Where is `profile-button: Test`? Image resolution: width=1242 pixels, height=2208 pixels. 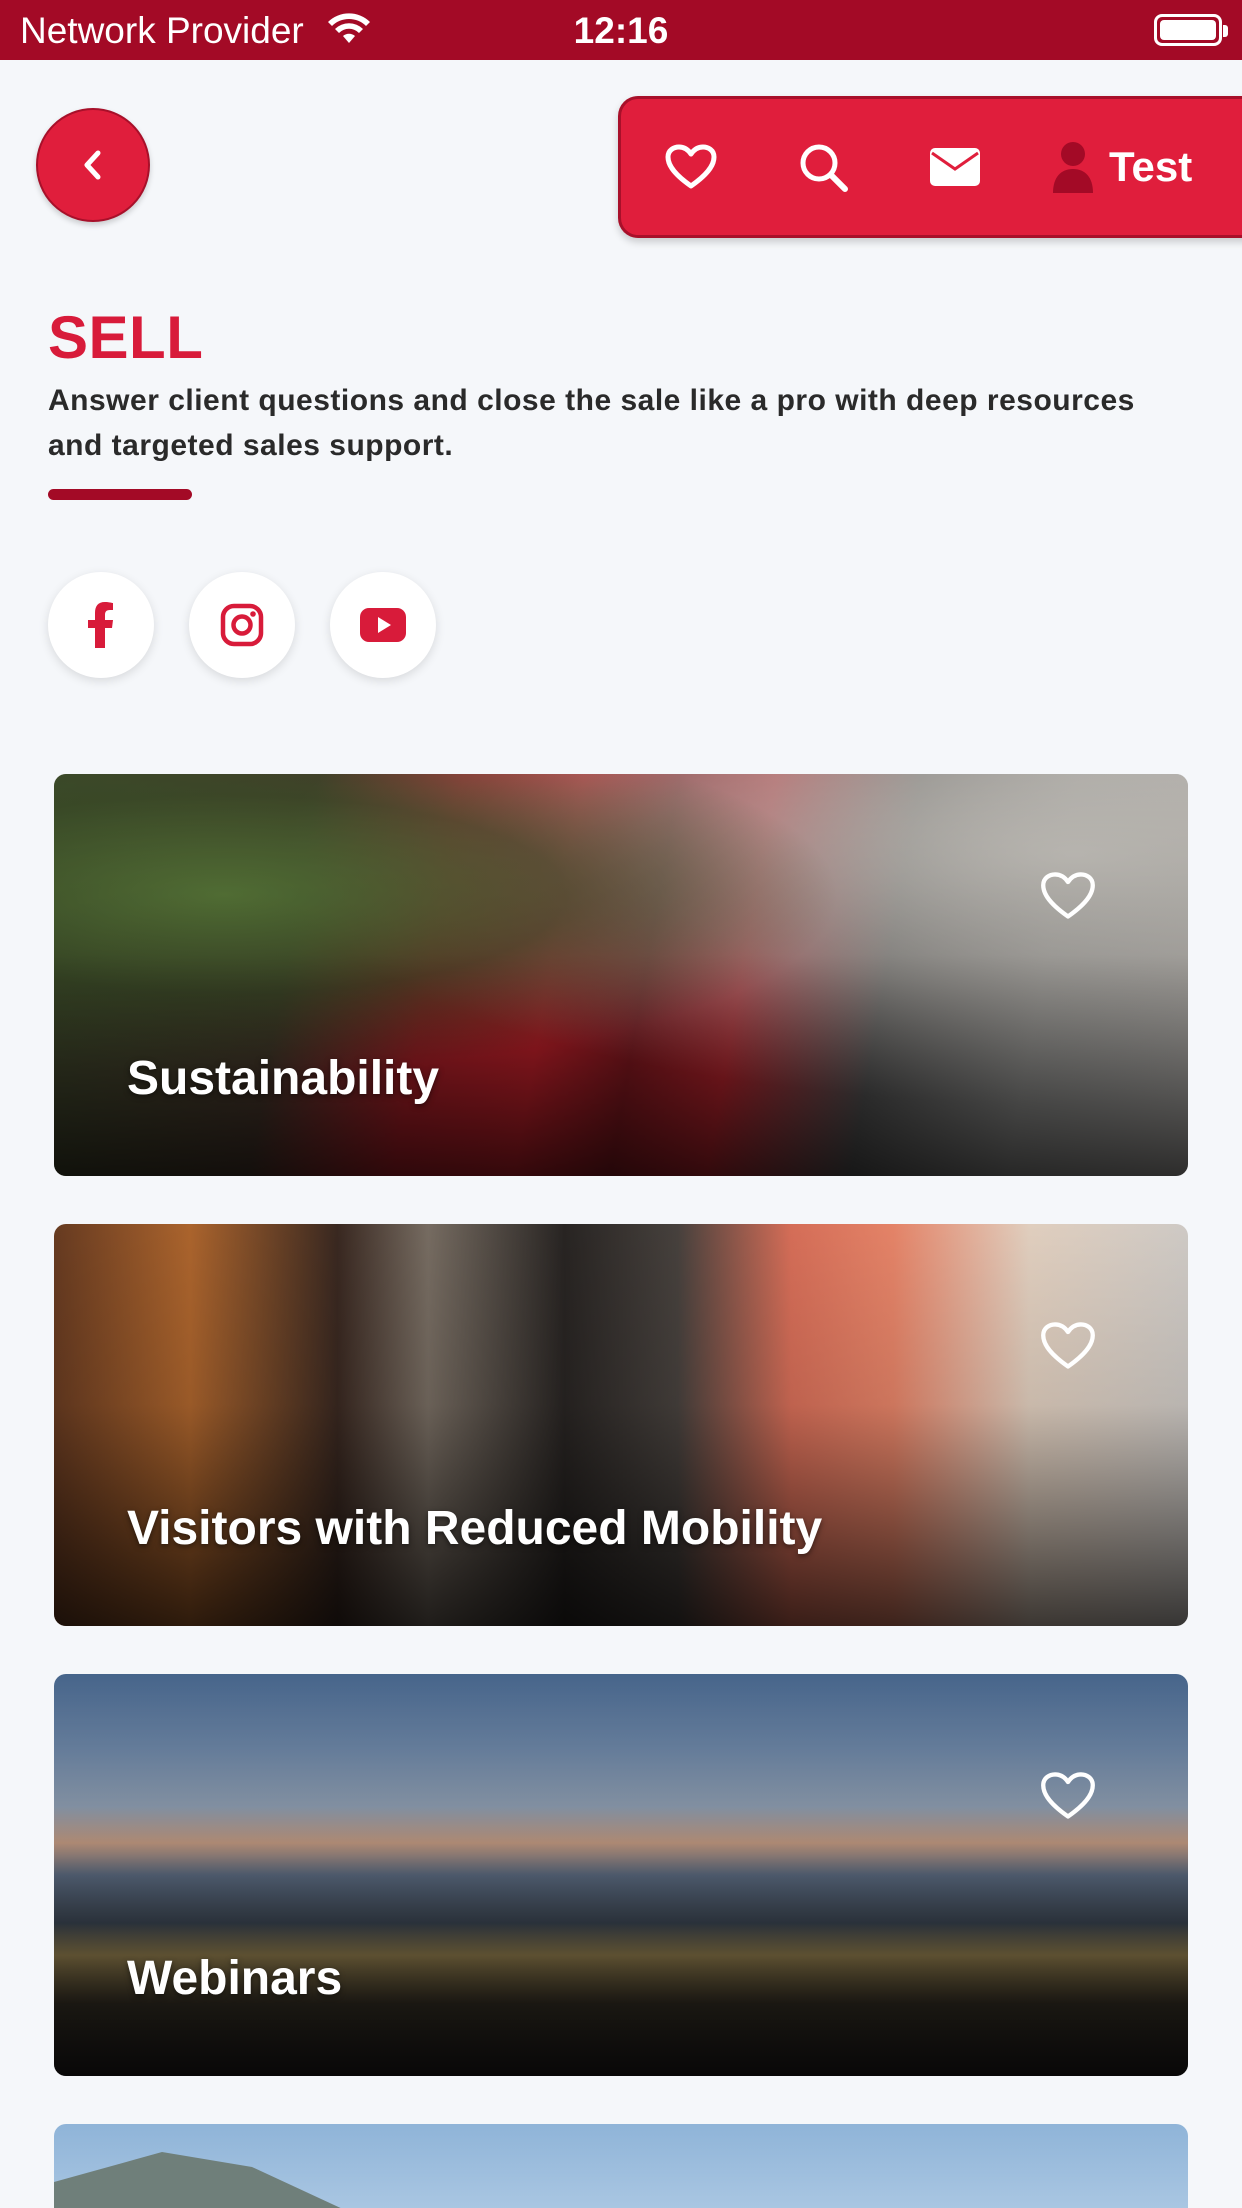 profile-button: Test is located at coordinates (1136, 167).